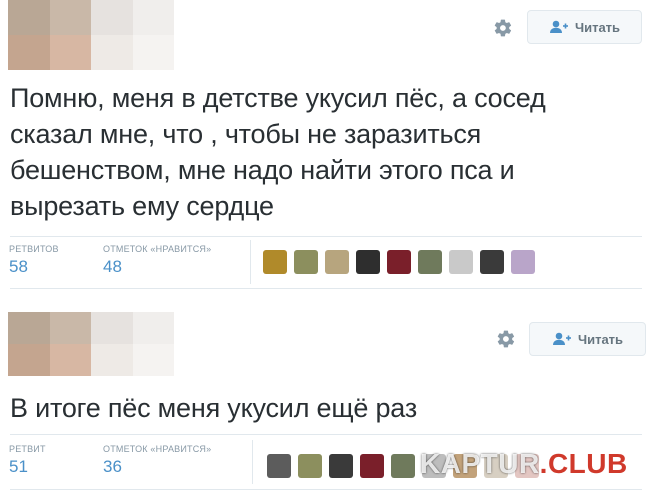 This screenshot has width=650, height=496. What do you see at coordinates (214, 408) in the screenshot?
I see `tweet-text: В итоге пёс меня укусил ещё раз` at bounding box center [214, 408].